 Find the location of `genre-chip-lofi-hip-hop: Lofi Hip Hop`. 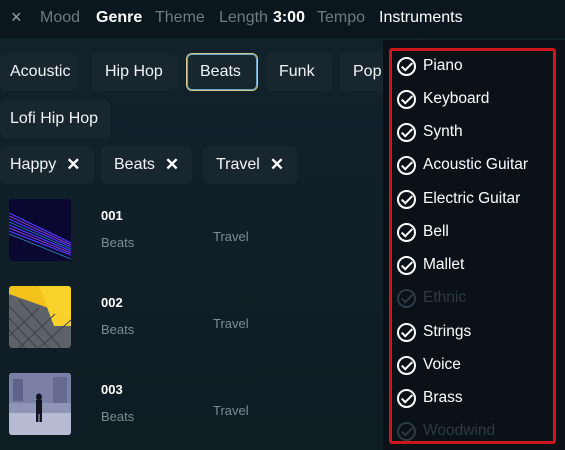

genre-chip-lofi-hip-hop: Lofi Hip Hop is located at coordinates (55, 119).